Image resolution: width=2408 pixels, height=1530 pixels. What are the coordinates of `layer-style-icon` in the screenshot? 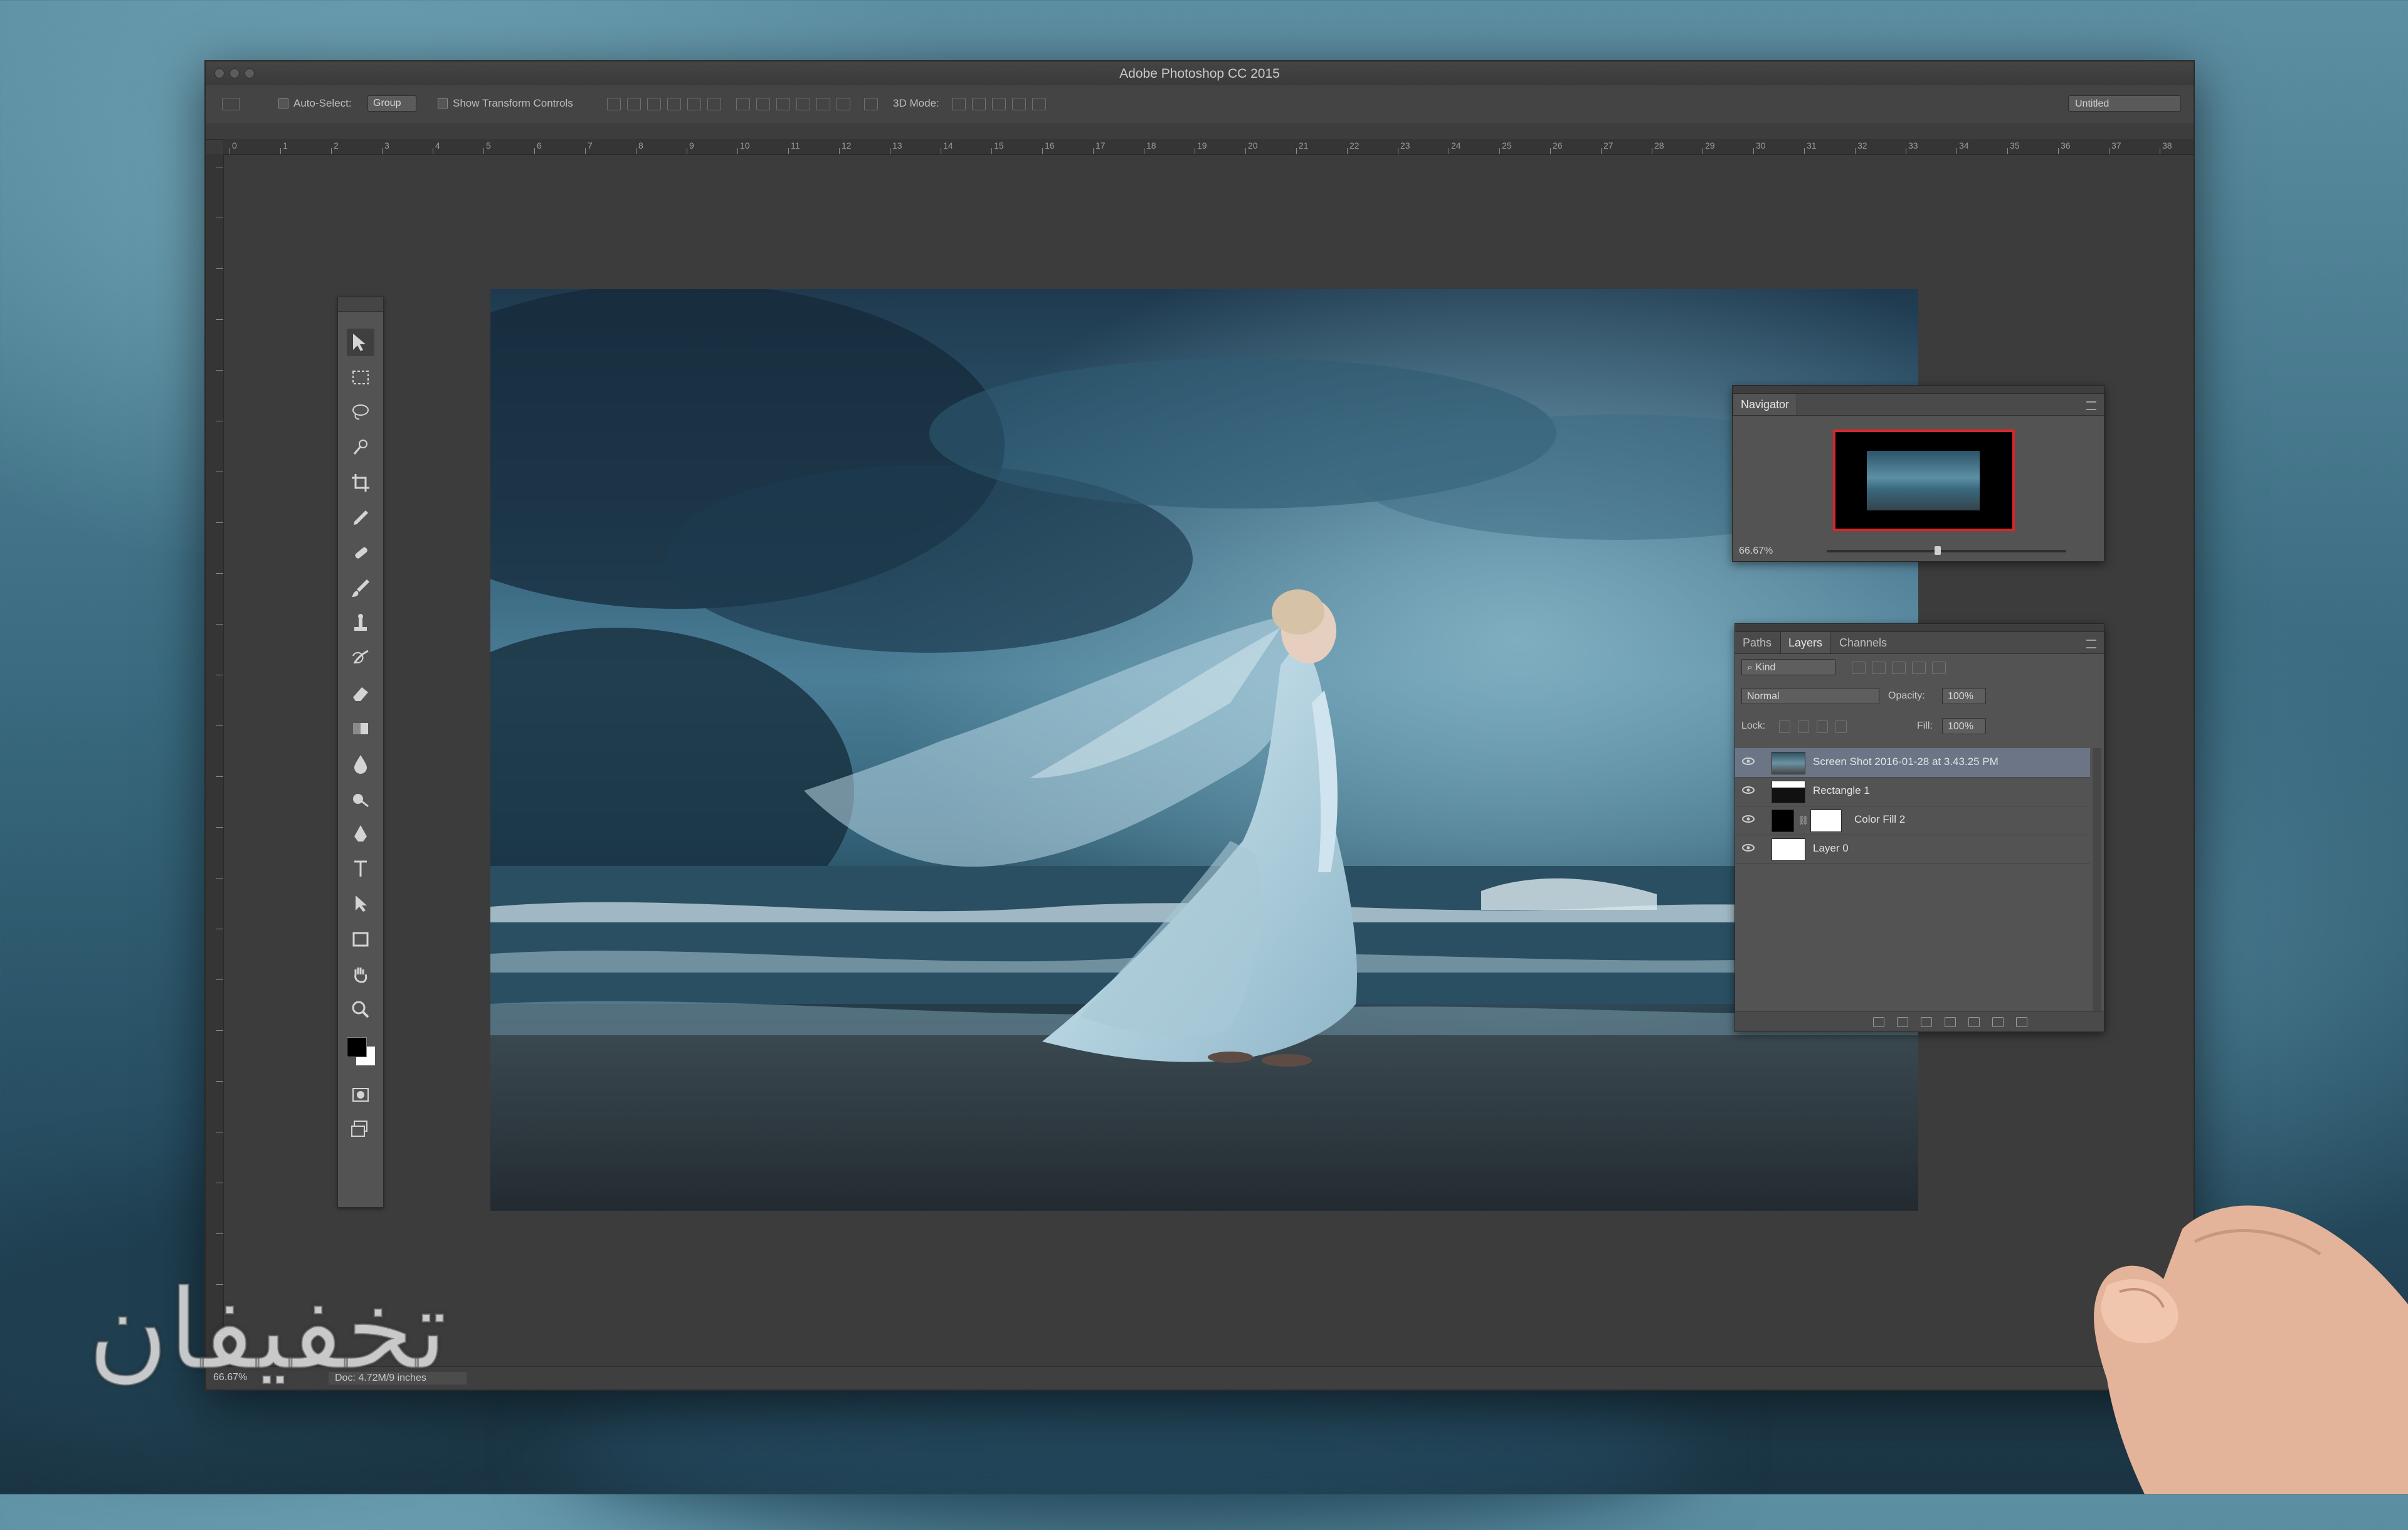 It's located at (1902, 1022).